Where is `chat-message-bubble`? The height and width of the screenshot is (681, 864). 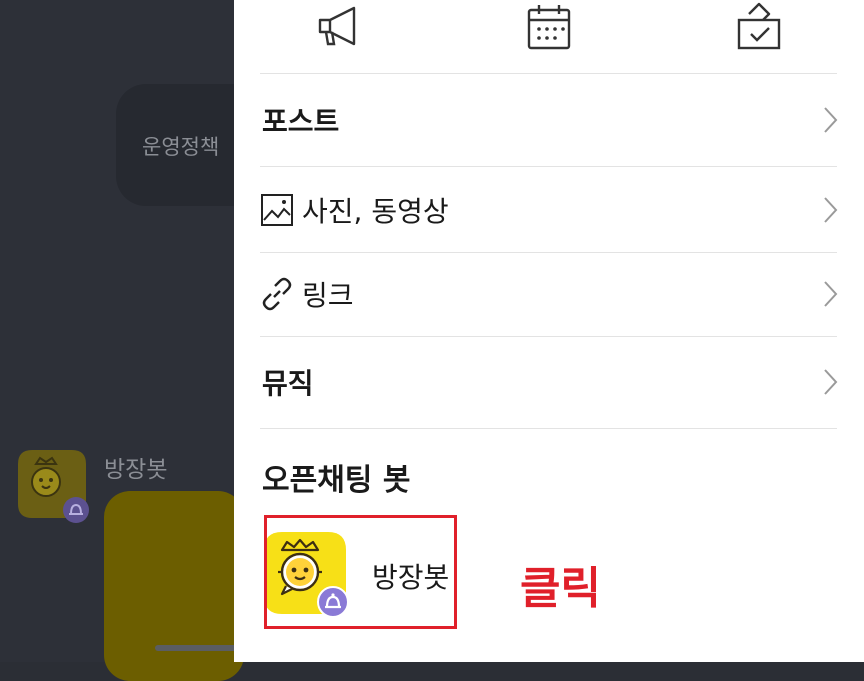 chat-message-bubble is located at coordinates (174, 586).